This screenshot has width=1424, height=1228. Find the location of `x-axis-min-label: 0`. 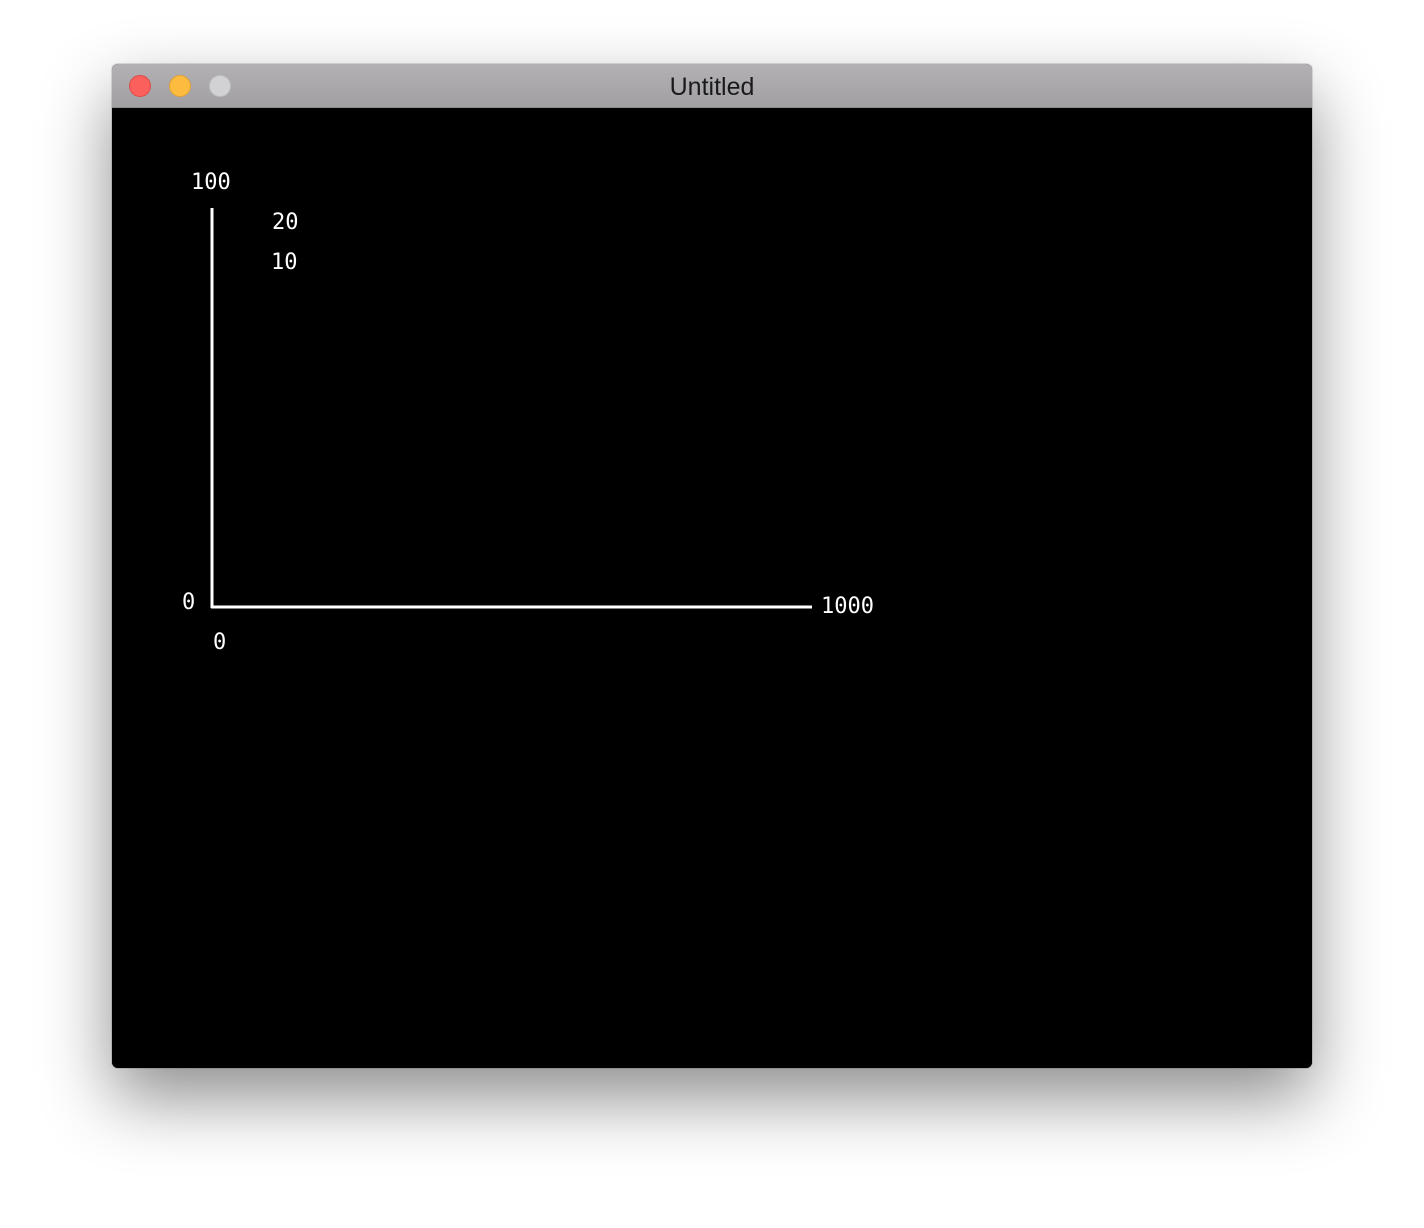

x-axis-min-label: 0 is located at coordinates (219, 642).